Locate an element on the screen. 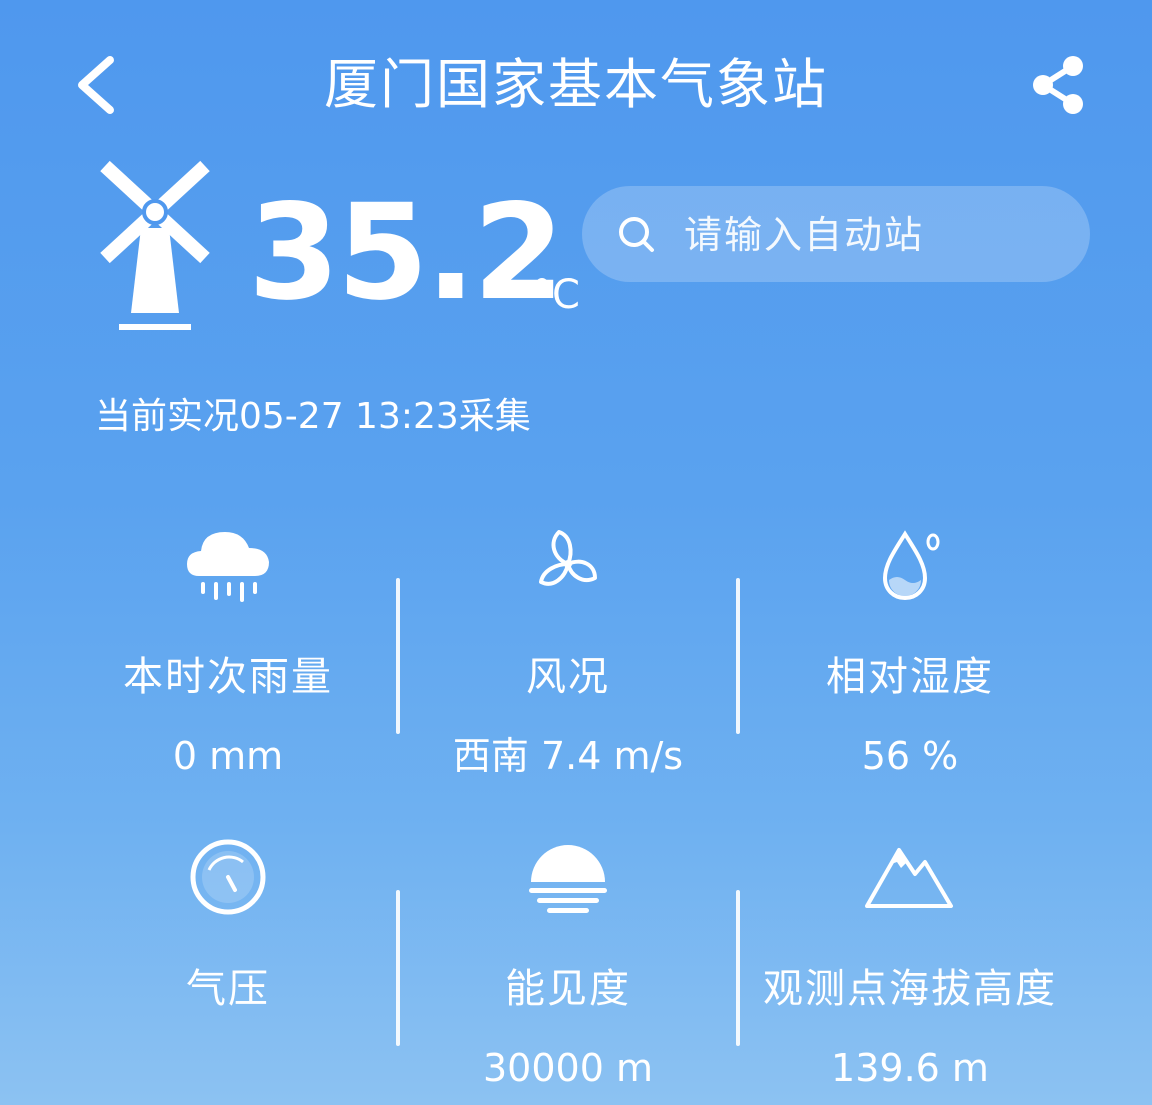 This screenshot has width=1152, height=1105. mountain-icon is located at coordinates (909, 878).